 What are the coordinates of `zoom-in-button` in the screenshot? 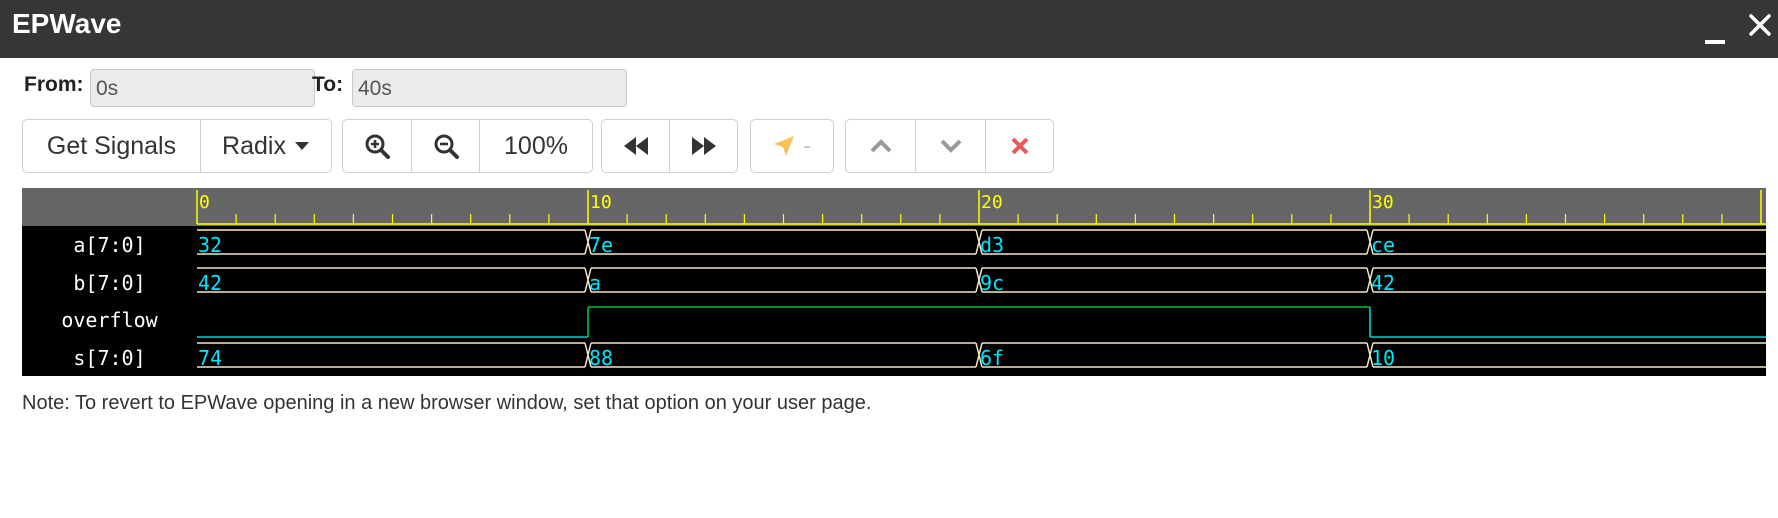 It's located at (377, 146).